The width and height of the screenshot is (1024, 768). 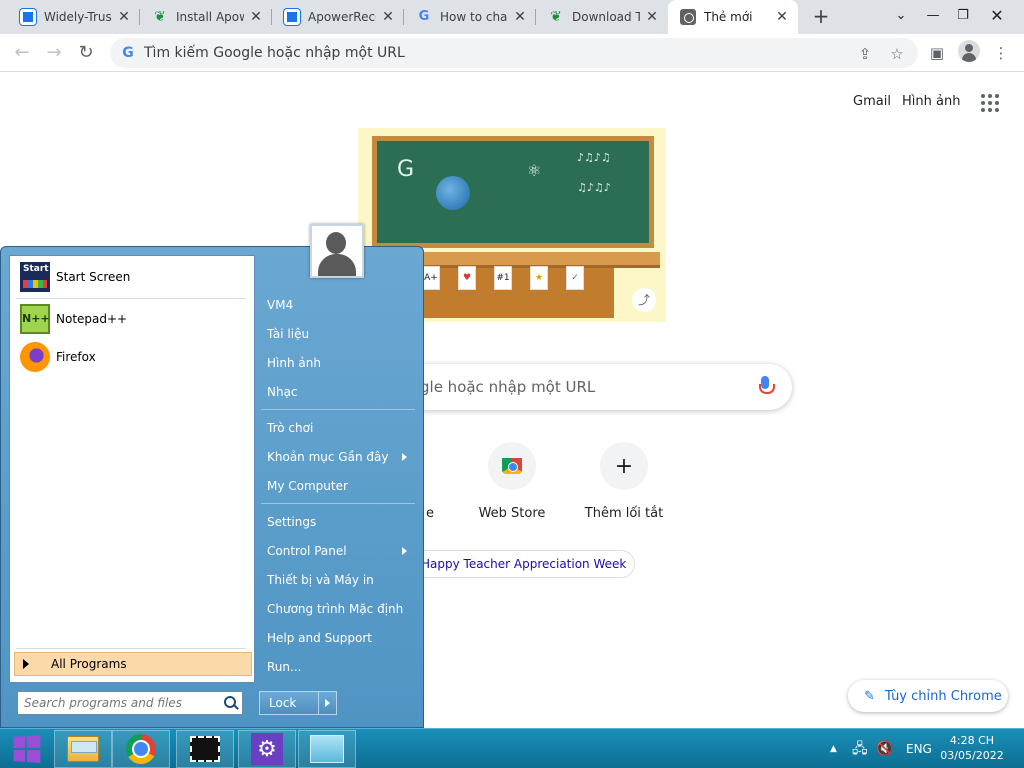 What do you see at coordinates (35, 319) in the screenshot?
I see `notepad-plus-plus-icon: N++` at bounding box center [35, 319].